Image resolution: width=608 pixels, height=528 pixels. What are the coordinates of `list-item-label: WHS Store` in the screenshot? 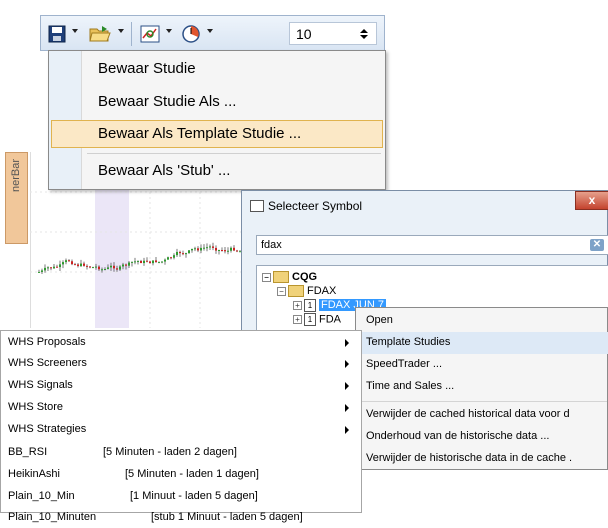 It's located at (36, 407).